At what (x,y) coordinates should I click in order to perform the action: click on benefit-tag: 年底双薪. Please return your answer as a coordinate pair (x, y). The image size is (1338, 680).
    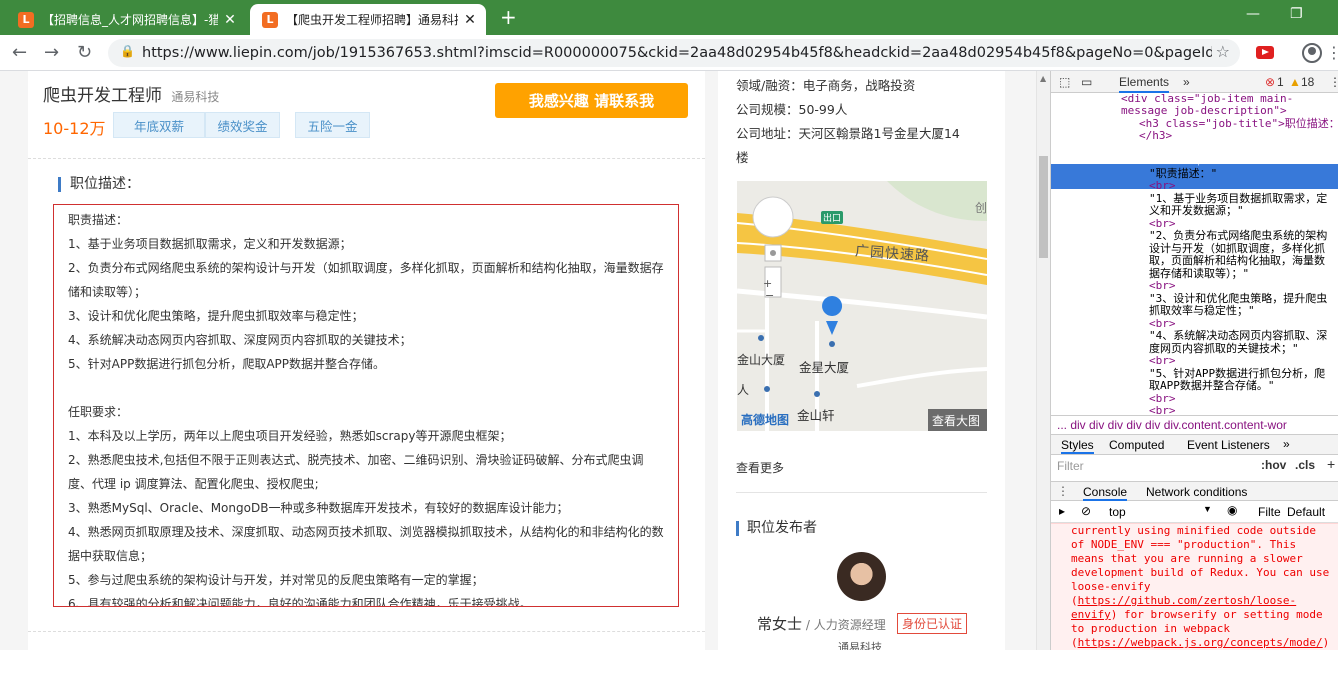
    Looking at the image, I should click on (159, 125).